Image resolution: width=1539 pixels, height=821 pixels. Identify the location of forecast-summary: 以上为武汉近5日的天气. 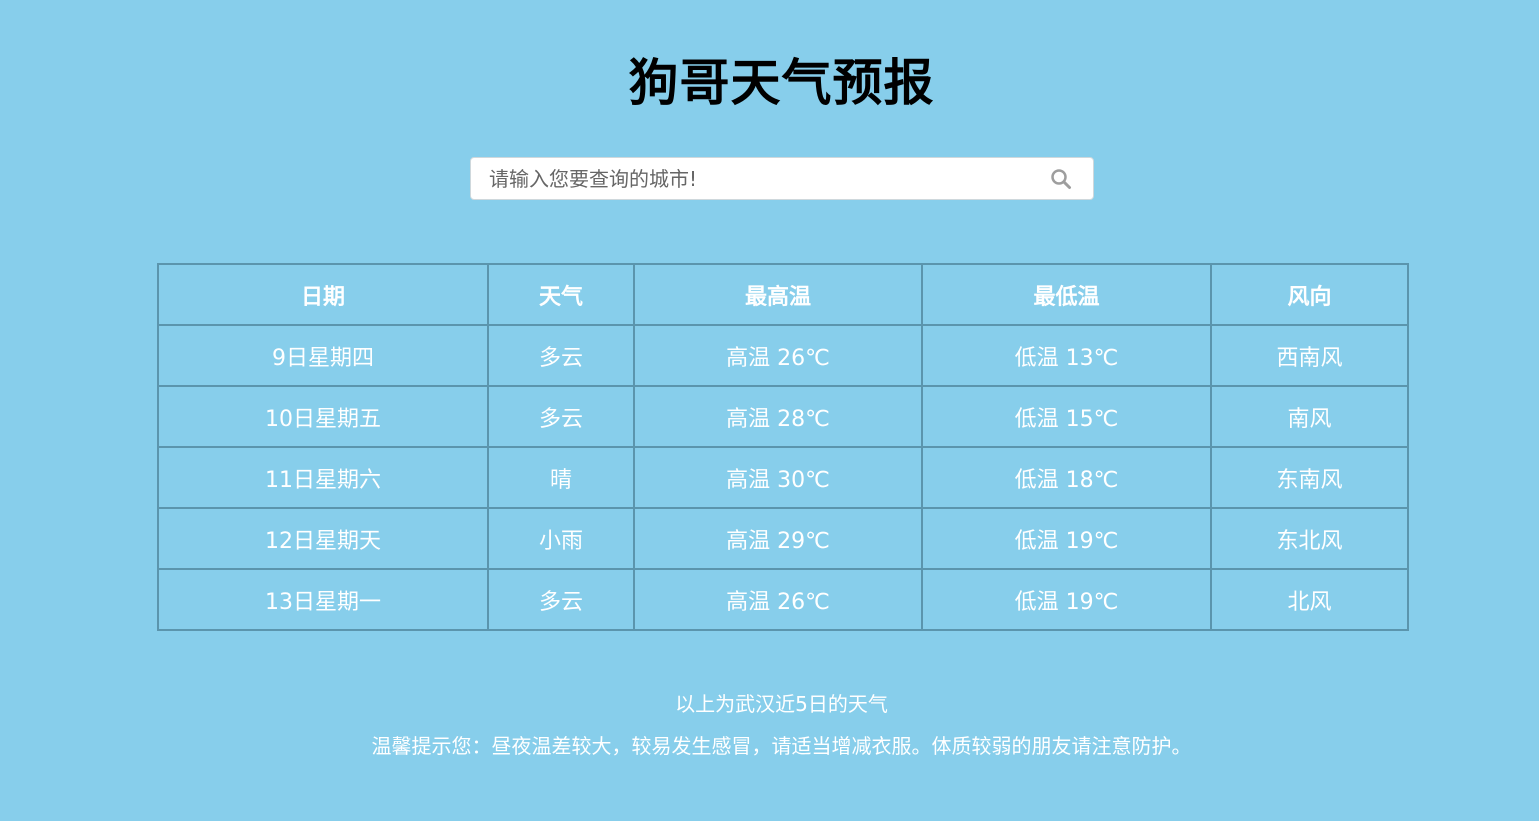
(781, 704).